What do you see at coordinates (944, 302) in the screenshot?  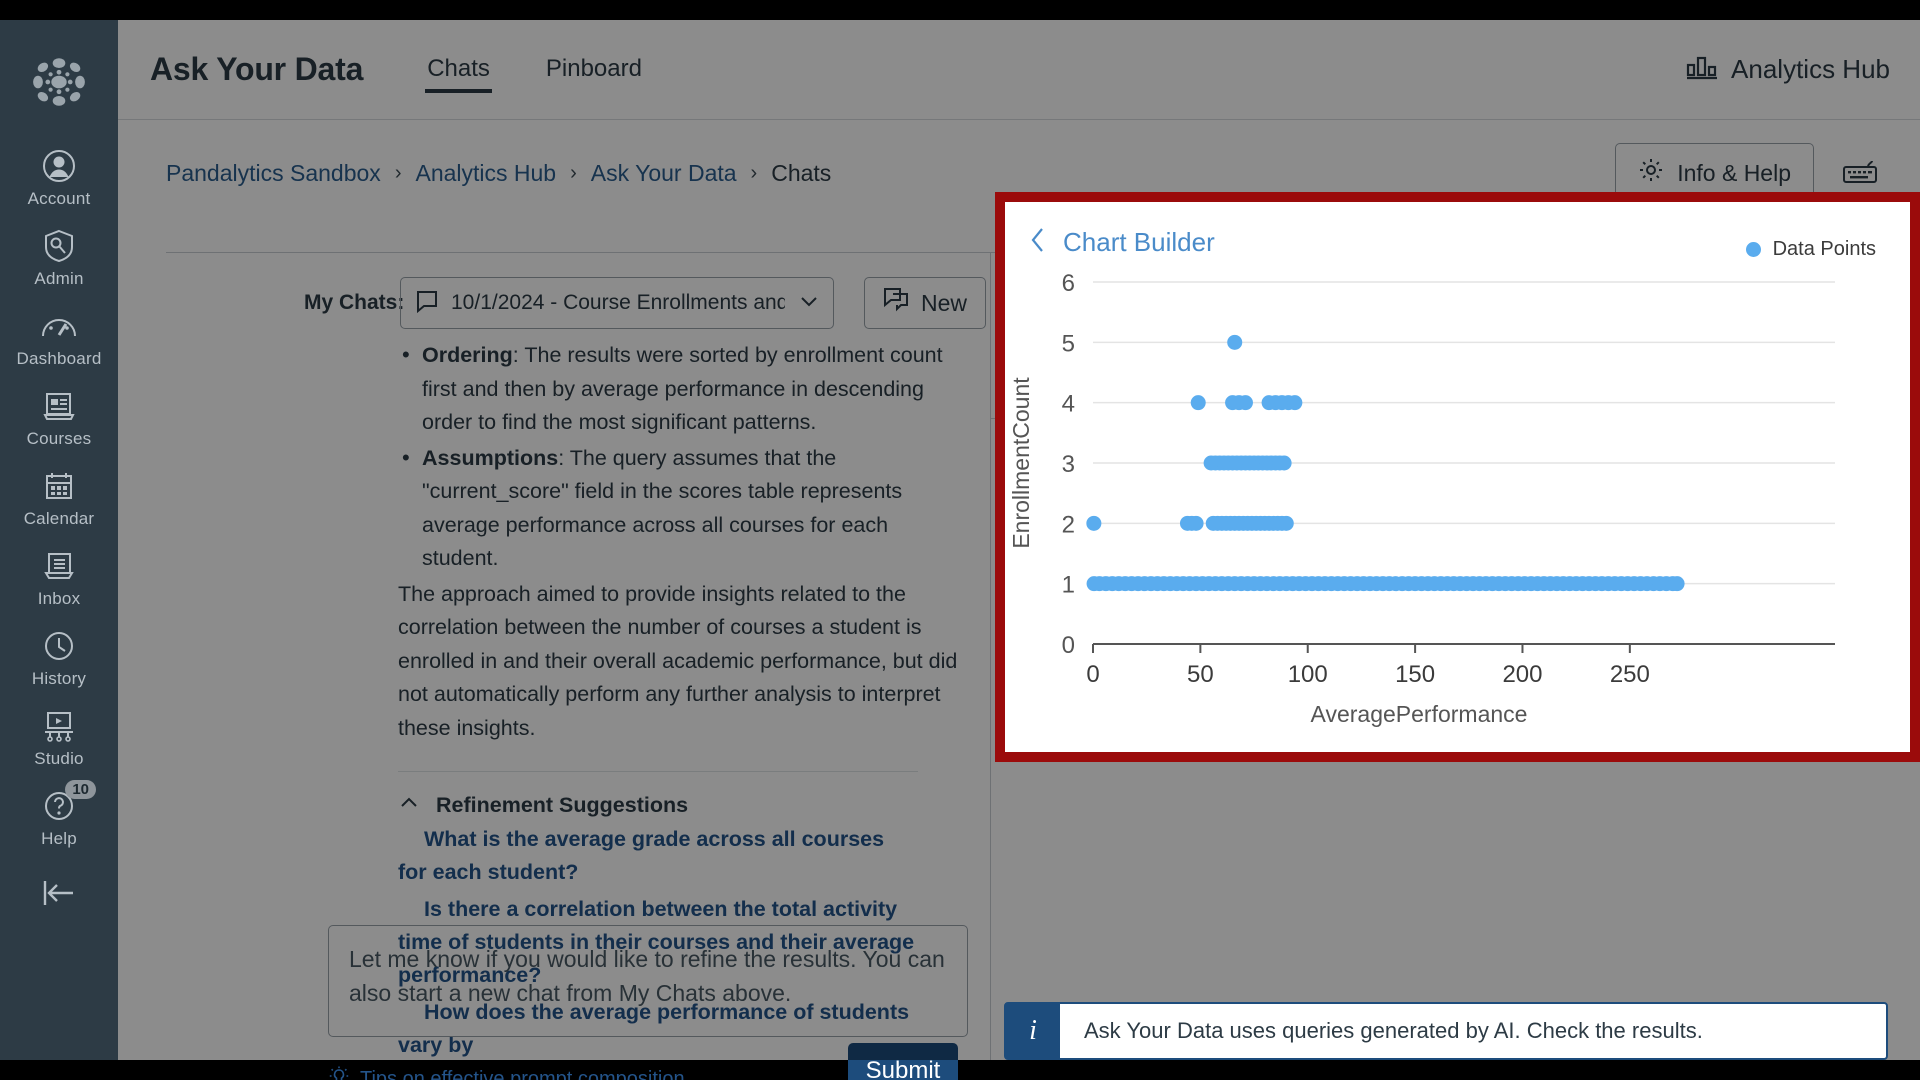 I see `new-chat-label: New` at bounding box center [944, 302].